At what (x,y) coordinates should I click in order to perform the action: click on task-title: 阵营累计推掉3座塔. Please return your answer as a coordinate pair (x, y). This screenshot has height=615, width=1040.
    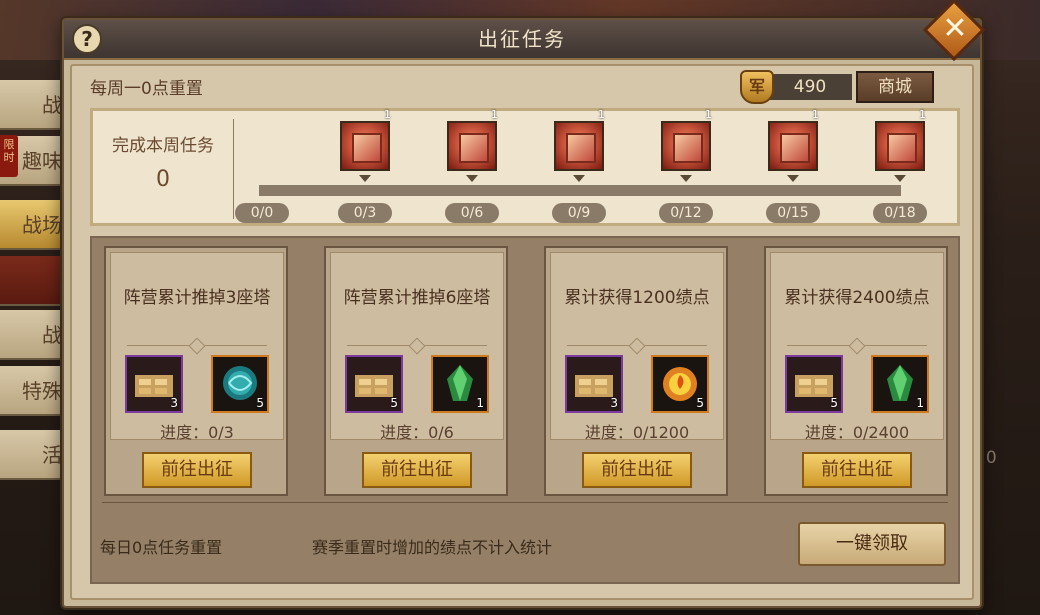
    Looking at the image, I should click on (197, 298).